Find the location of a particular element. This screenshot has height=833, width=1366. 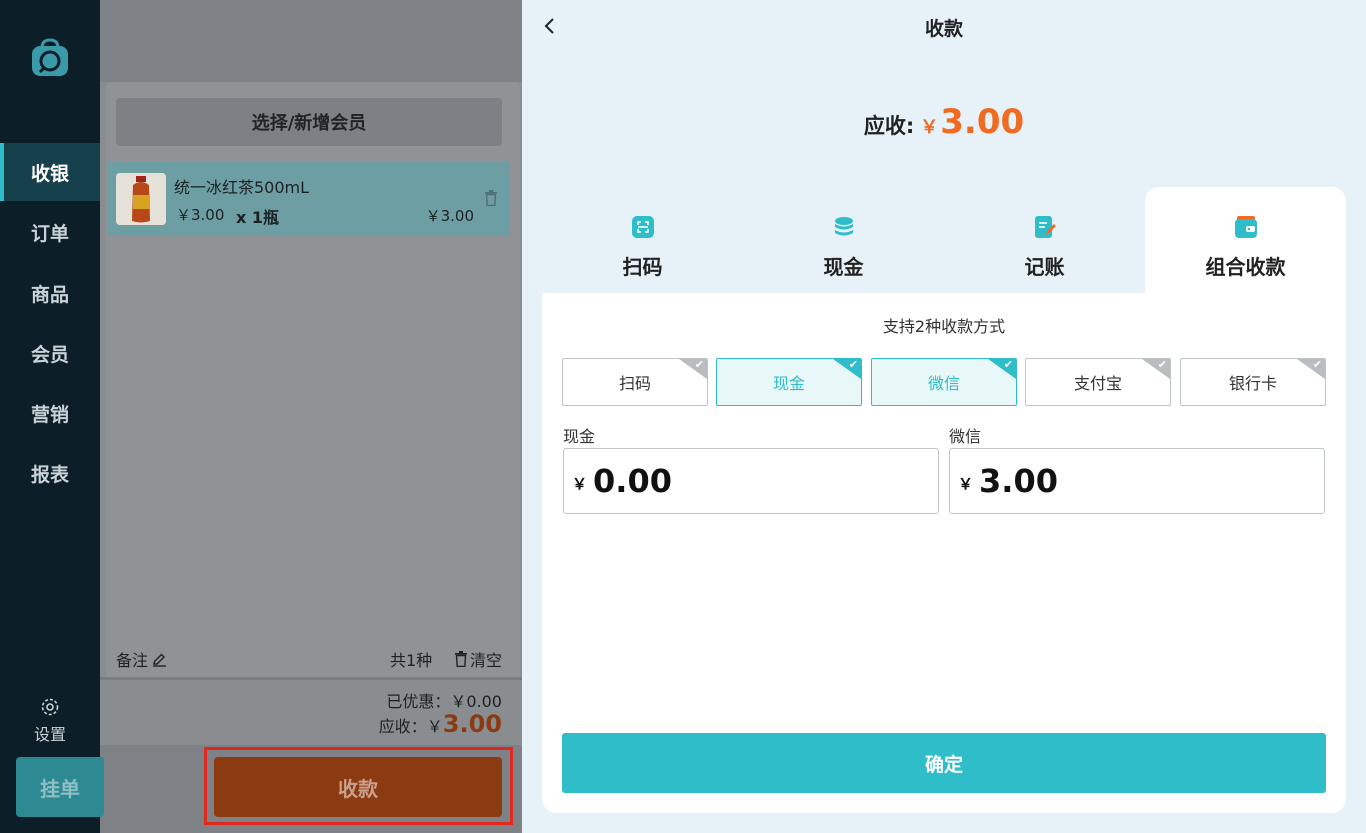

confirm-label: 确定 is located at coordinates (943, 764).